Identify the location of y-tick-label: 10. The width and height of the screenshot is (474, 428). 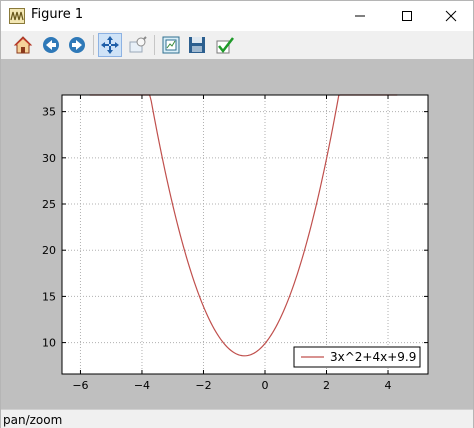
(49, 343).